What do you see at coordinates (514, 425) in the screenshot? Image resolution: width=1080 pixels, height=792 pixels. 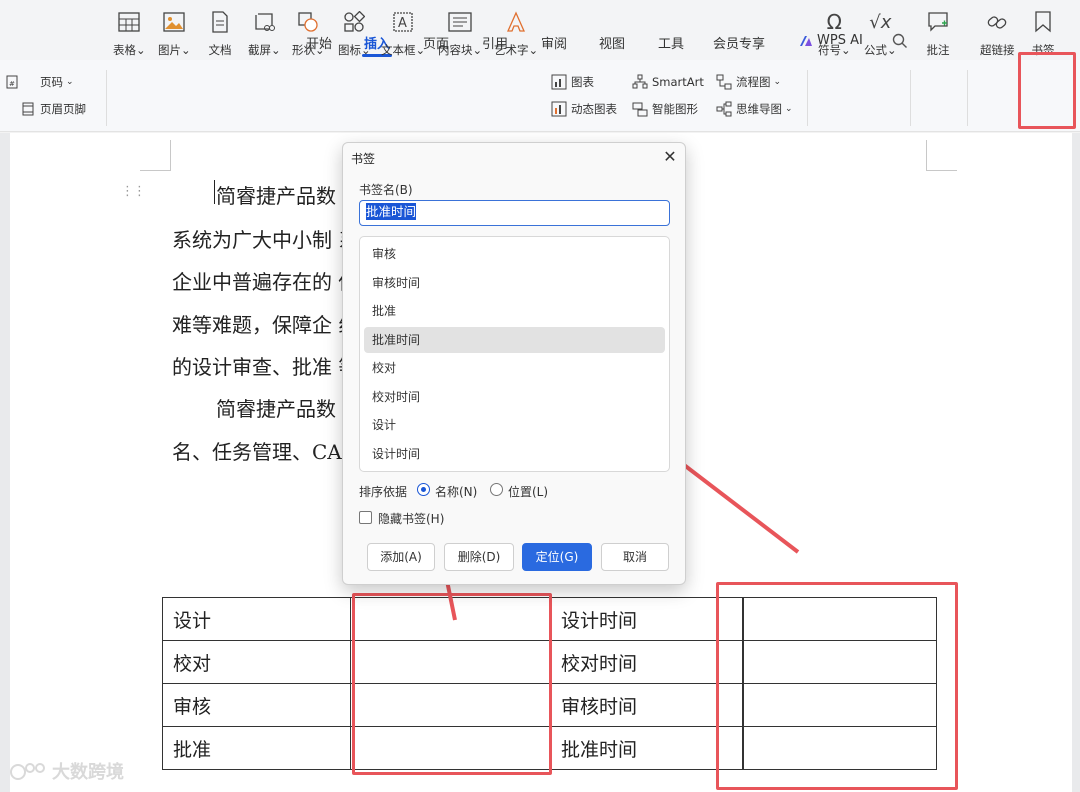 I see `bookmark-list-item: 设计` at bounding box center [514, 425].